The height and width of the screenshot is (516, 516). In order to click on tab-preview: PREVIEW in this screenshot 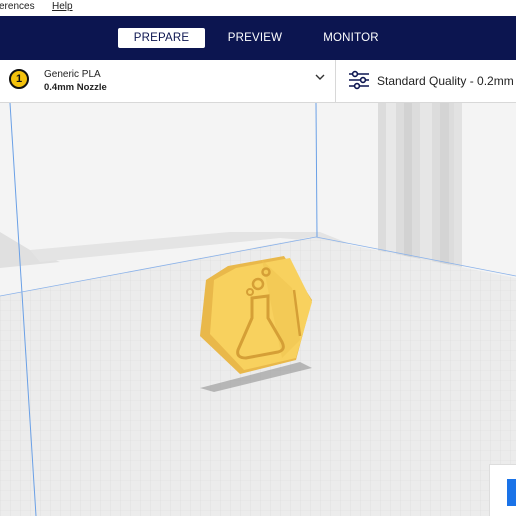, I will do `click(255, 38)`.